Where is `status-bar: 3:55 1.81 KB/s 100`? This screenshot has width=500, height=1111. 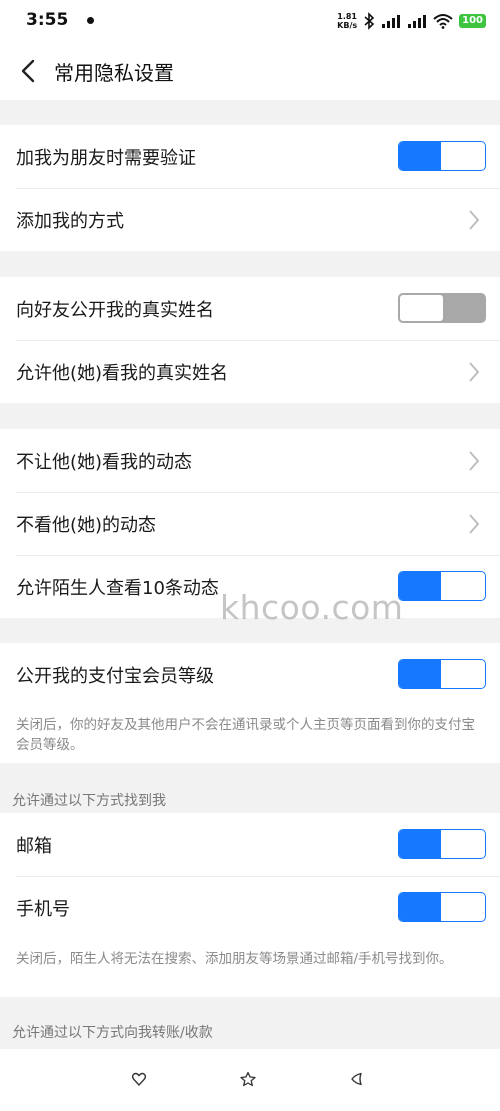 status-bar: 3:55 1.81 KB/s 100 is located at coordinates (250, 21).